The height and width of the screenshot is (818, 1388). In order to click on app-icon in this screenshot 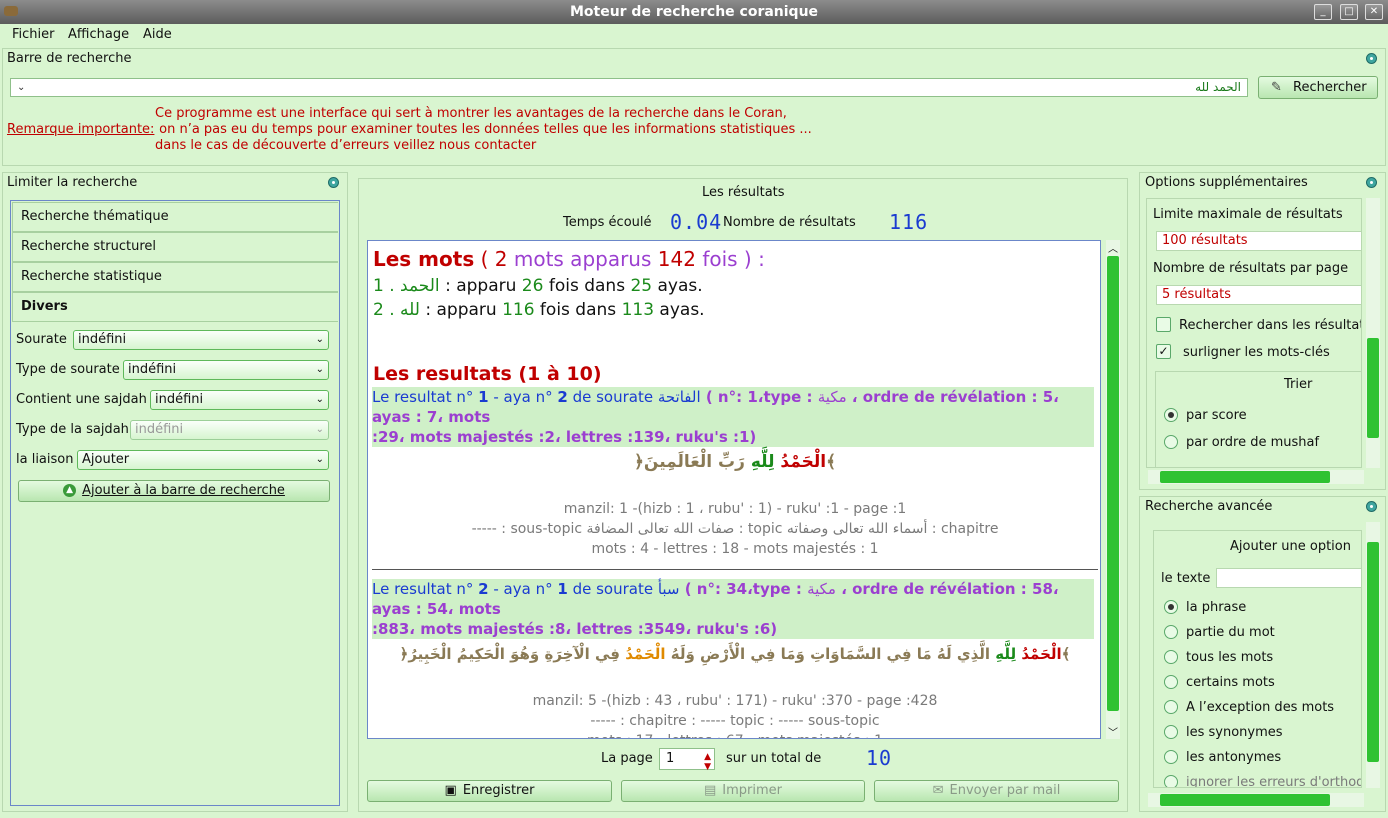, I will do `click(11, 11)`.